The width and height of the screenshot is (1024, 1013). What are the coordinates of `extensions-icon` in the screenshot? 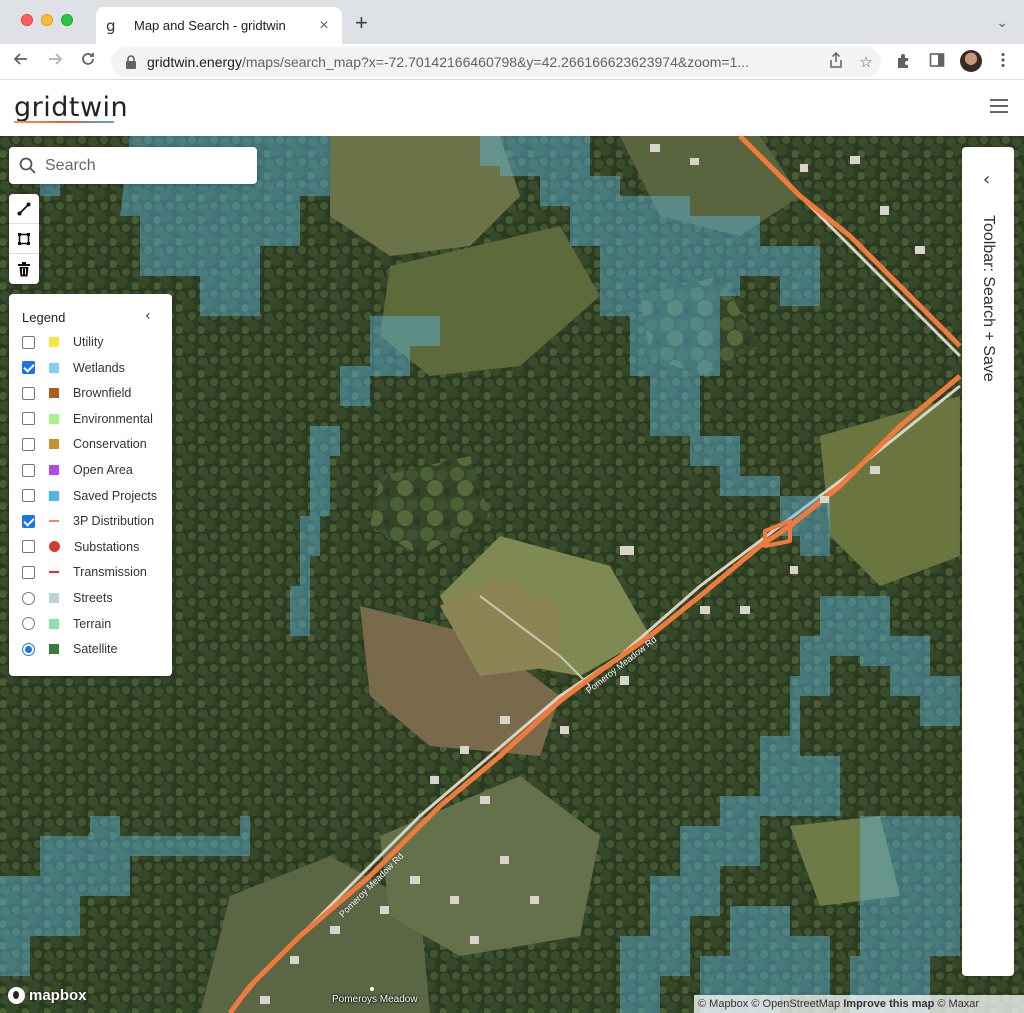 It's located at (904, 62).